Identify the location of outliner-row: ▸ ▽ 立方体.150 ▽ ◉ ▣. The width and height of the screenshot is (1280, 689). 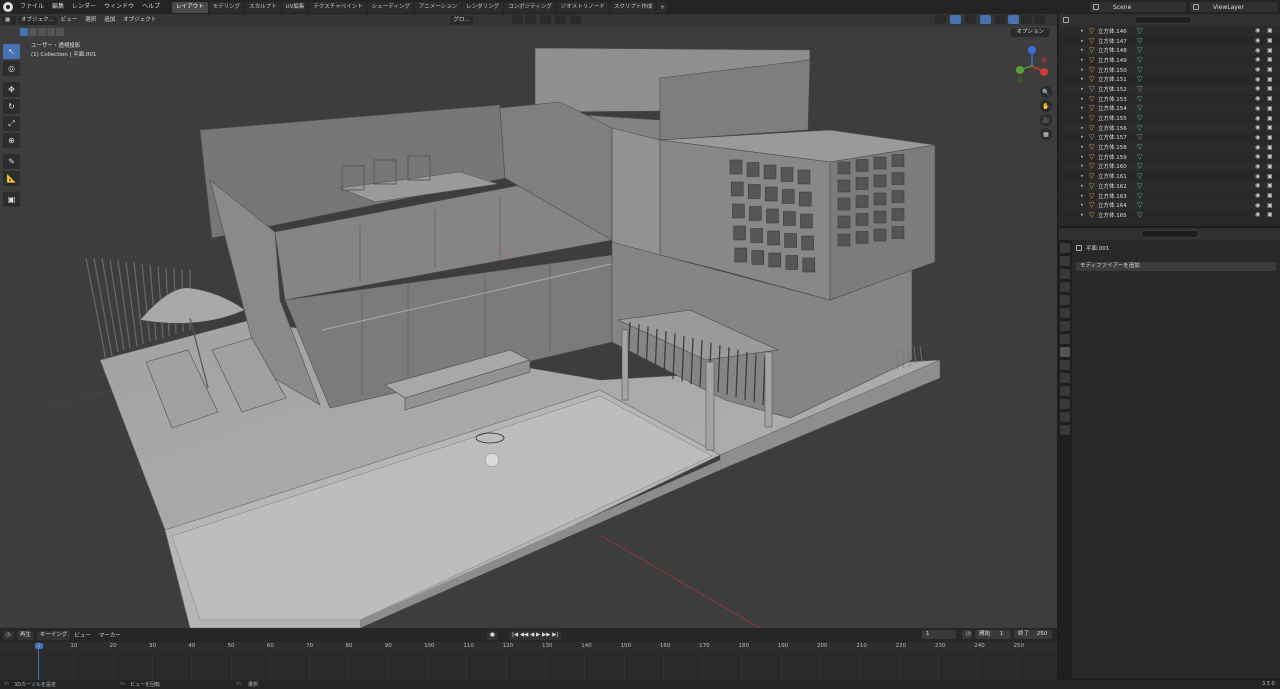
(1169, 69).